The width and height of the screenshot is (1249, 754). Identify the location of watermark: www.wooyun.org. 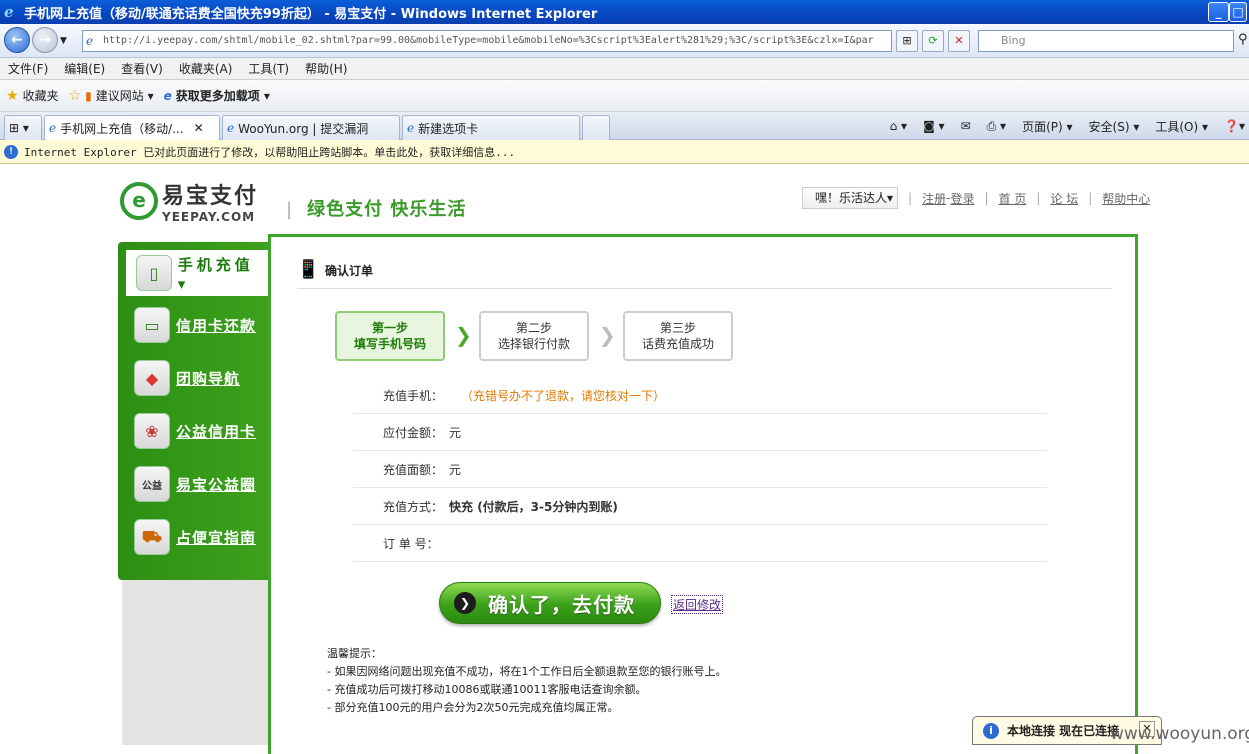
(1179, 734).